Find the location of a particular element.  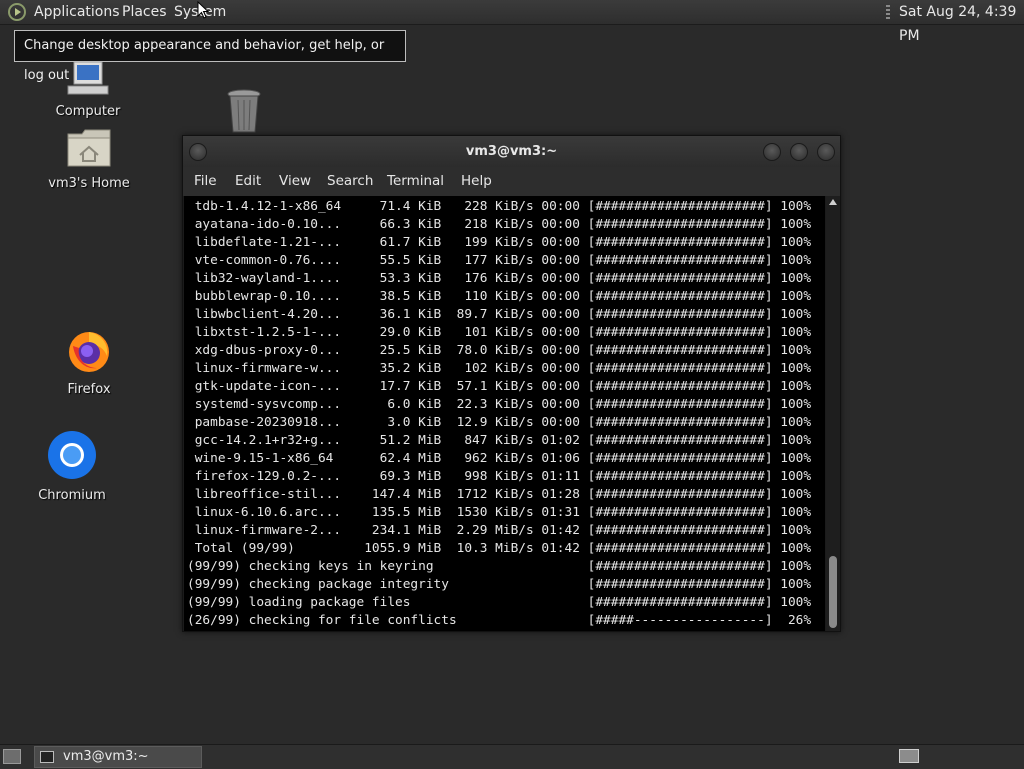

taskbar-terminal-button: vm3@vm3:~ is located at coordinates (118, 757).